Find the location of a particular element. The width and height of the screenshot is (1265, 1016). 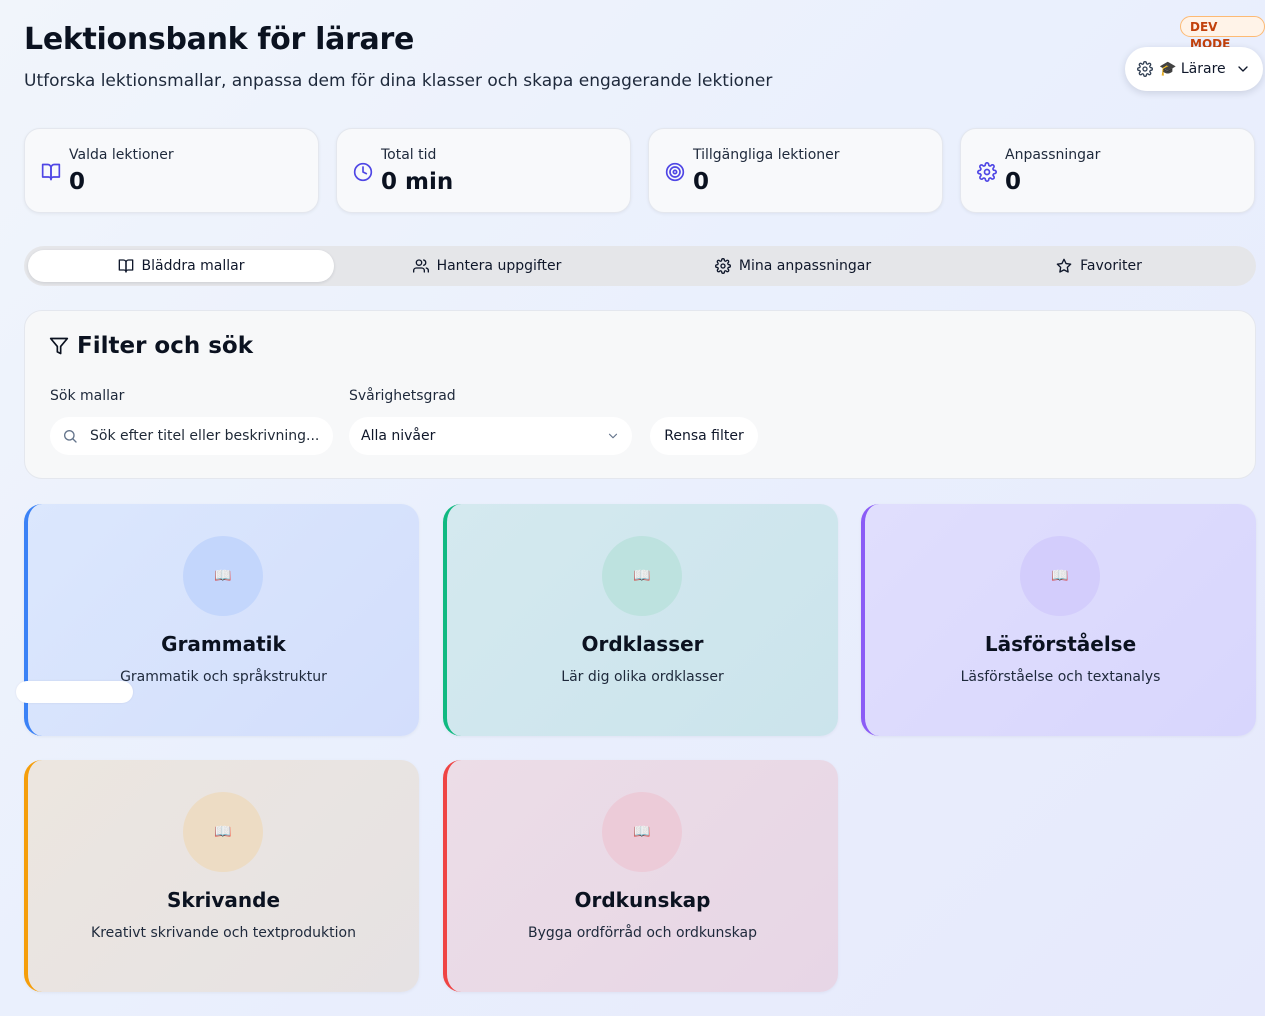

stat-card-selected-lessons: Valda lektioner 0 is located at coordinates (171, 170).